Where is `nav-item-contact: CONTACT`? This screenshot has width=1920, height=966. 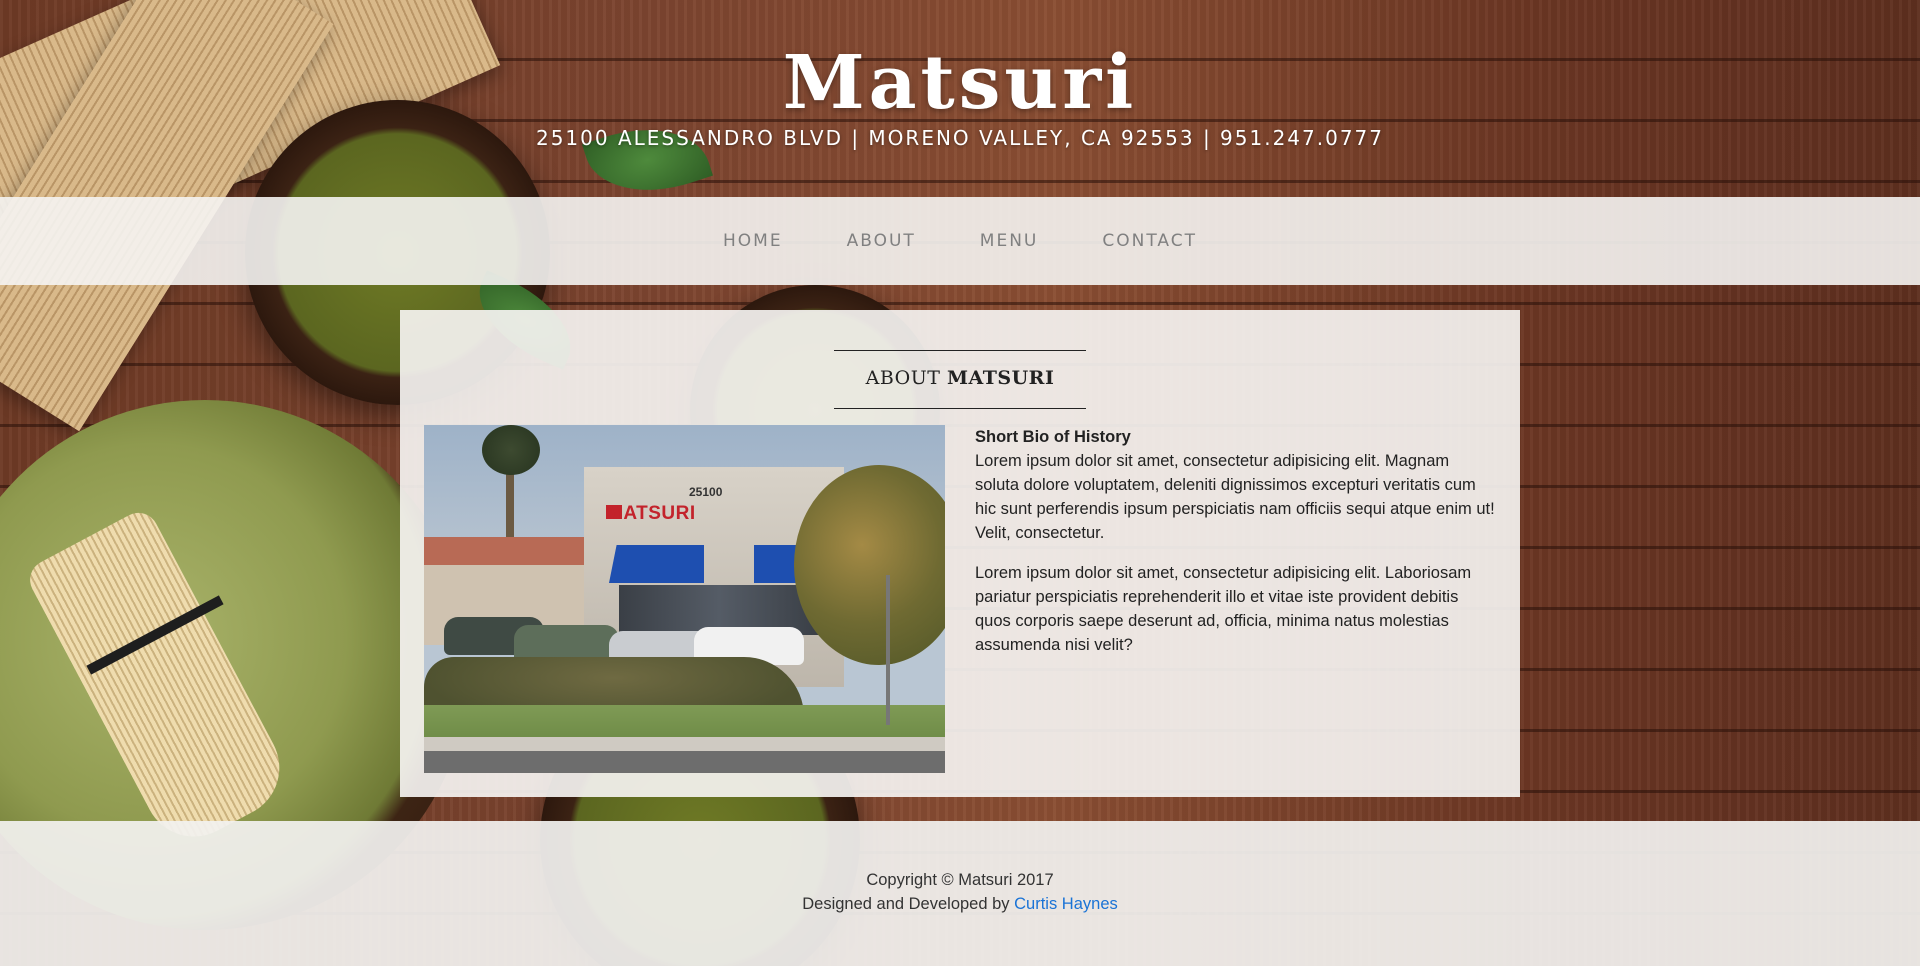 nav-item-contact: CONTACT is located at coordinates (1149, 241).